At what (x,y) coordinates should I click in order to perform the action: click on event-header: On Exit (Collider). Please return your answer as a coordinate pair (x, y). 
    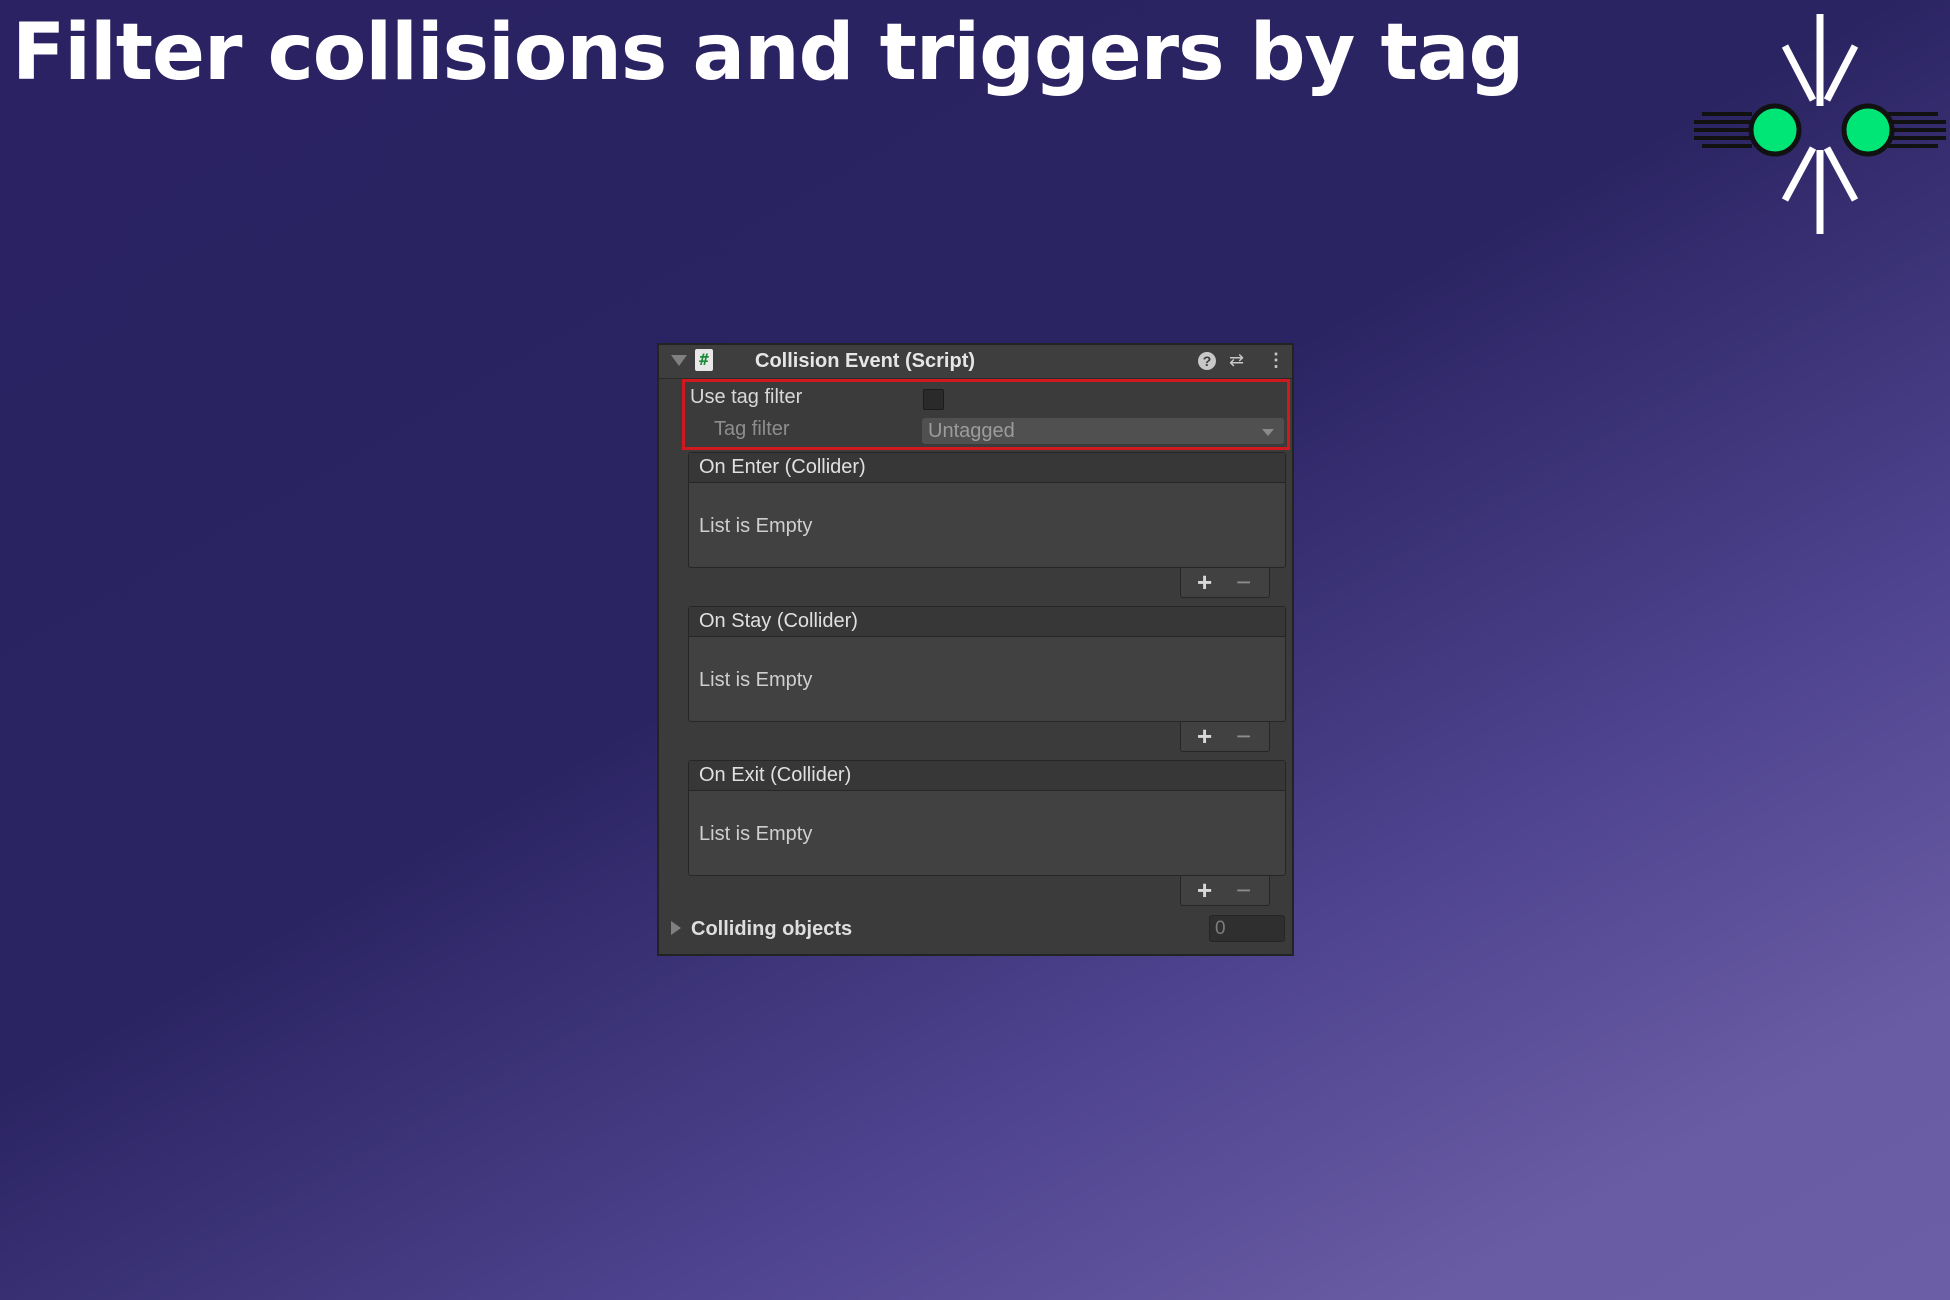
    Looking at the image, I should click on (987, 776).